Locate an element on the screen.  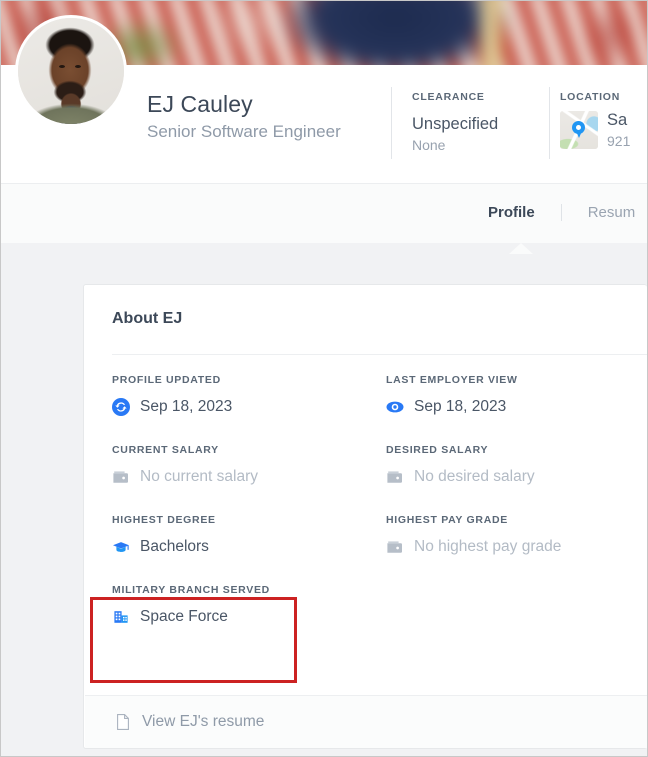
avatar-eye-left is located at coordinates (62, 66).